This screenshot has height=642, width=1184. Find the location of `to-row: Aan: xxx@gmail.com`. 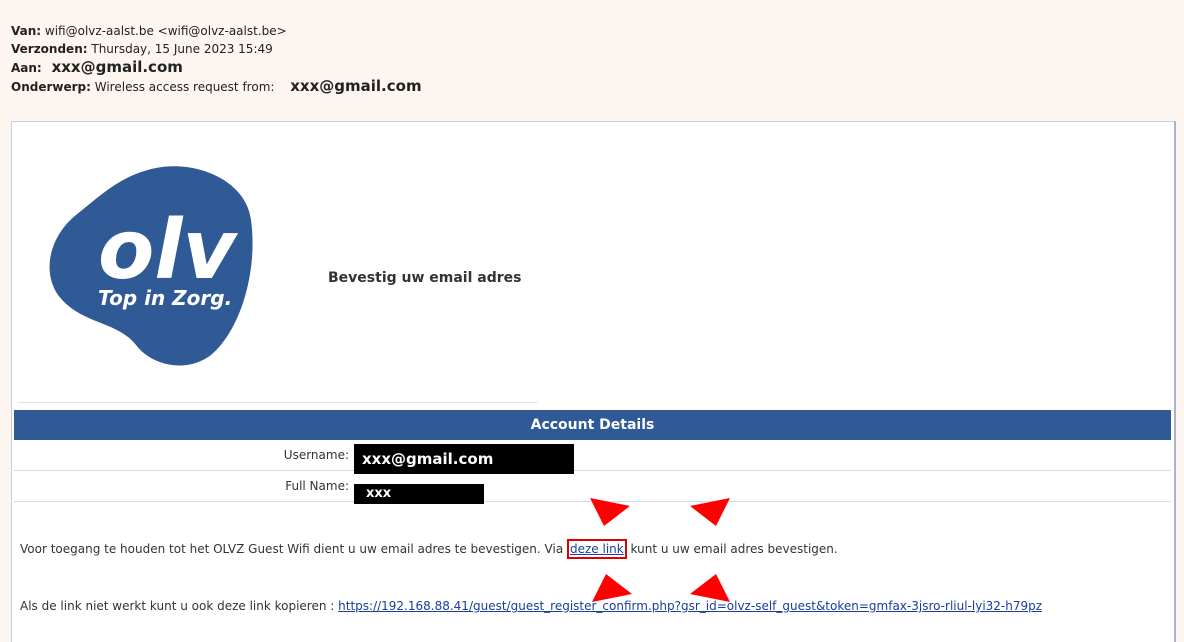

to-row: Aan: xxx@gmail.com is located at coordinates (216, 67).